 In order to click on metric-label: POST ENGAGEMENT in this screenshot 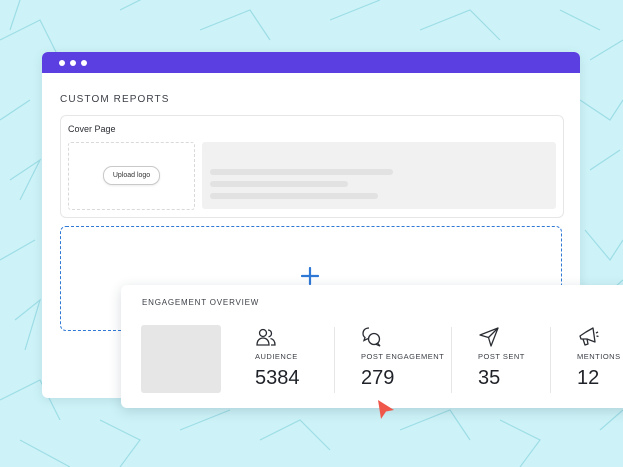, I will do `click(403, 356)`.